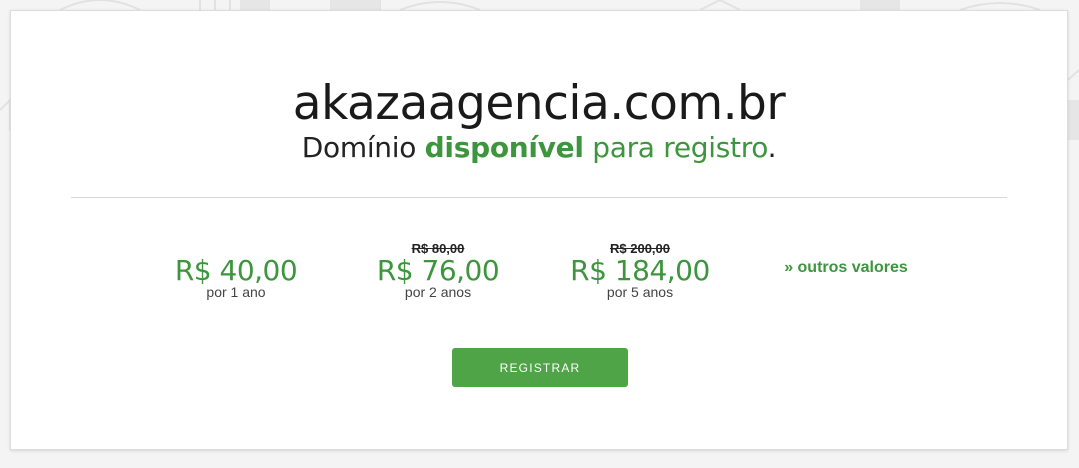  I want to click on availability-status: Domínio disponível para registro., so click(539, 148).